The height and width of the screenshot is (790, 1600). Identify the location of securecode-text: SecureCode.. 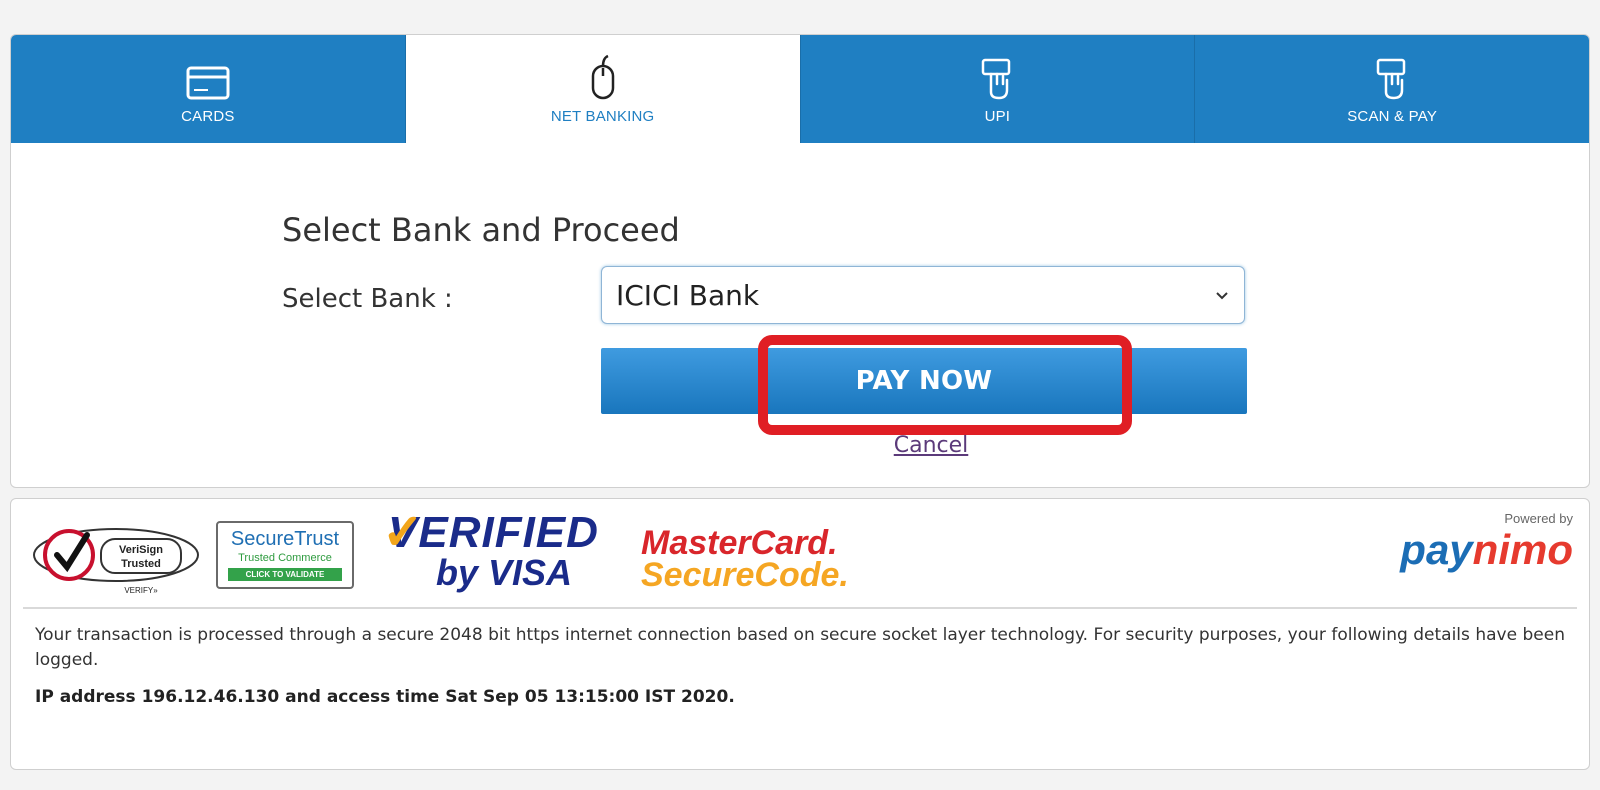
(745, 575).